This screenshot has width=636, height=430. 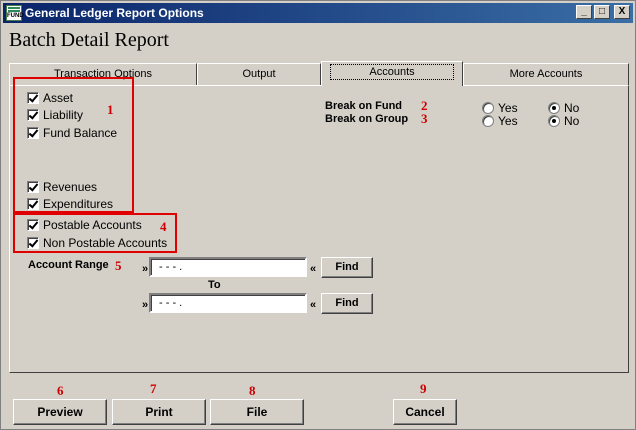 I want to click on tab-more-accounts: More Accounts, so click(x=546, y=74).